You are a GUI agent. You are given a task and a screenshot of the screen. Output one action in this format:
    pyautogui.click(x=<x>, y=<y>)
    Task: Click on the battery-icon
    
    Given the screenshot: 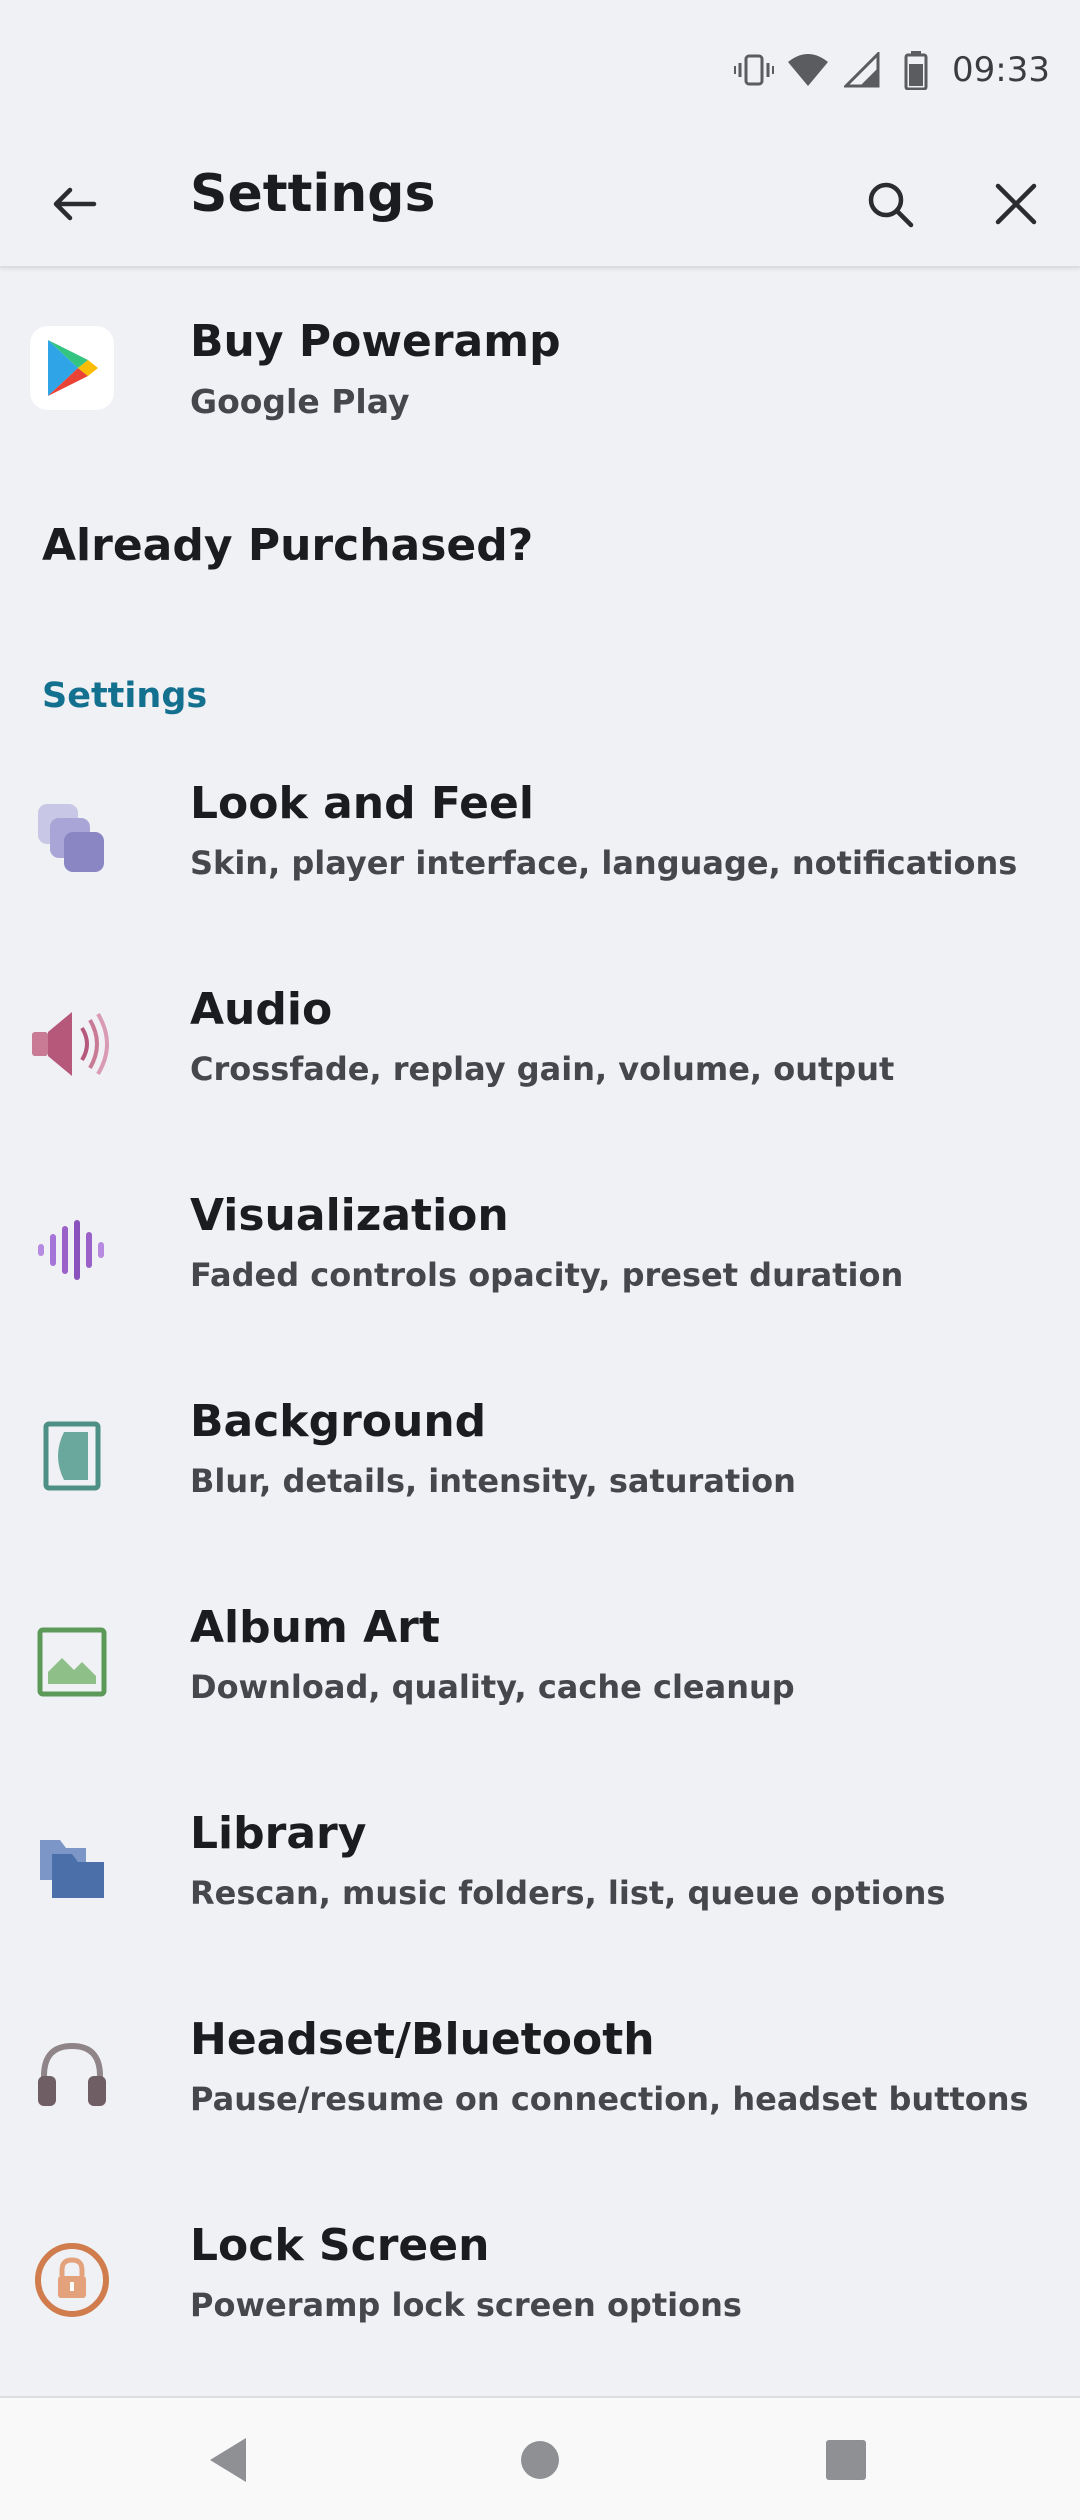 What is the action you would take?
    pyautogui.click(x=916, y=70)
    